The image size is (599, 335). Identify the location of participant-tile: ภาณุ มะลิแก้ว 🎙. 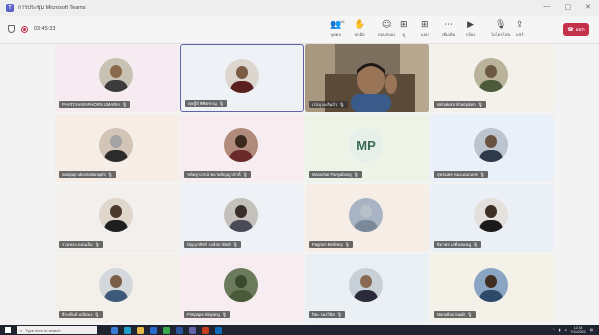
(367, 78).